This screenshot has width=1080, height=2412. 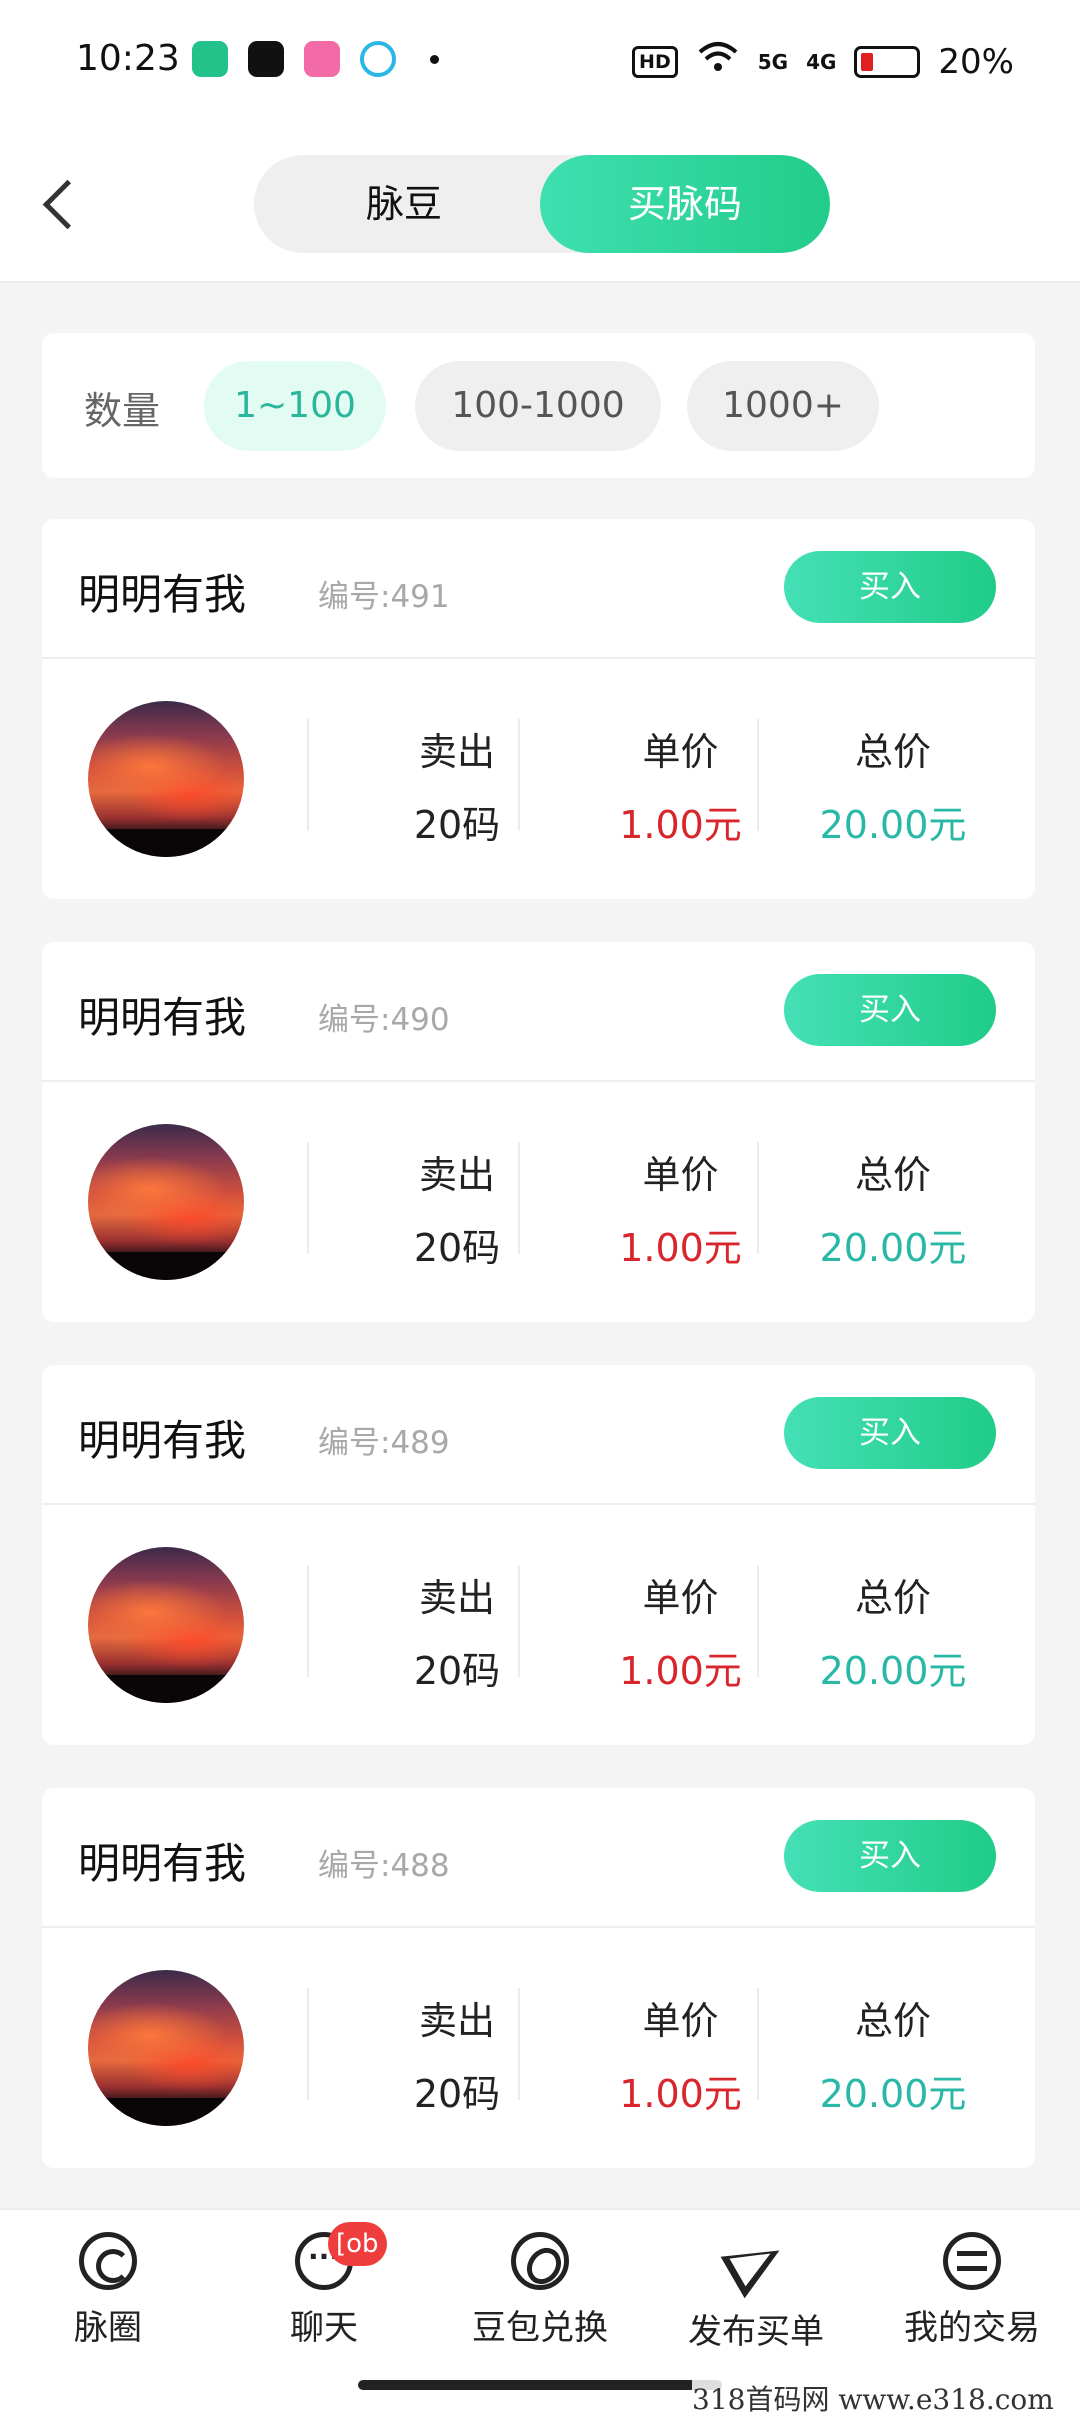 What do you see at coordinates (210, 59) in the screenshot?
I see `battery-app-icon` at bounding box center [210, 59].